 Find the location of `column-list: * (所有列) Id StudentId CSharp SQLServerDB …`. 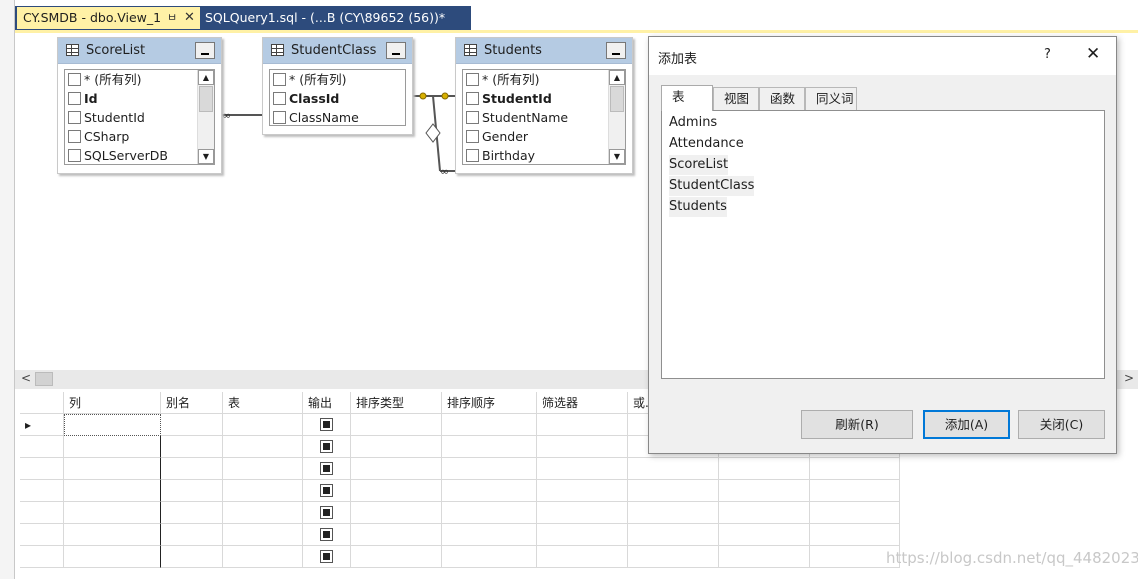

column-list: * (所有列) Id StudentId CSharp SQLServerDB … is located at coordinates (139, 117).